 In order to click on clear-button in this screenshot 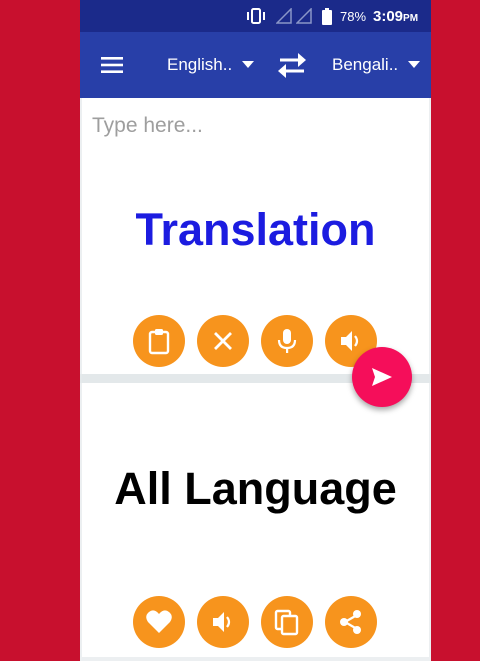, I will do `click(223, 341)`.